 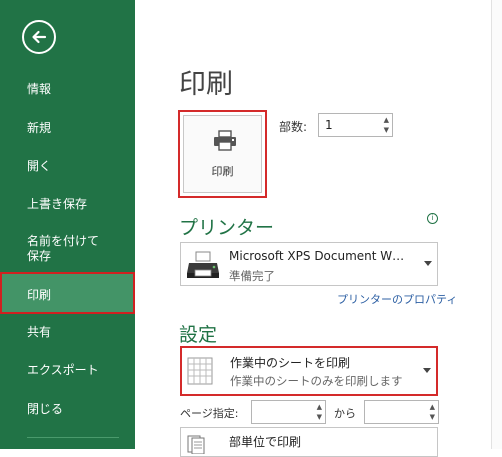 I want to click on pages-from-input: ▲ ▼, so click(x=288, y=412).